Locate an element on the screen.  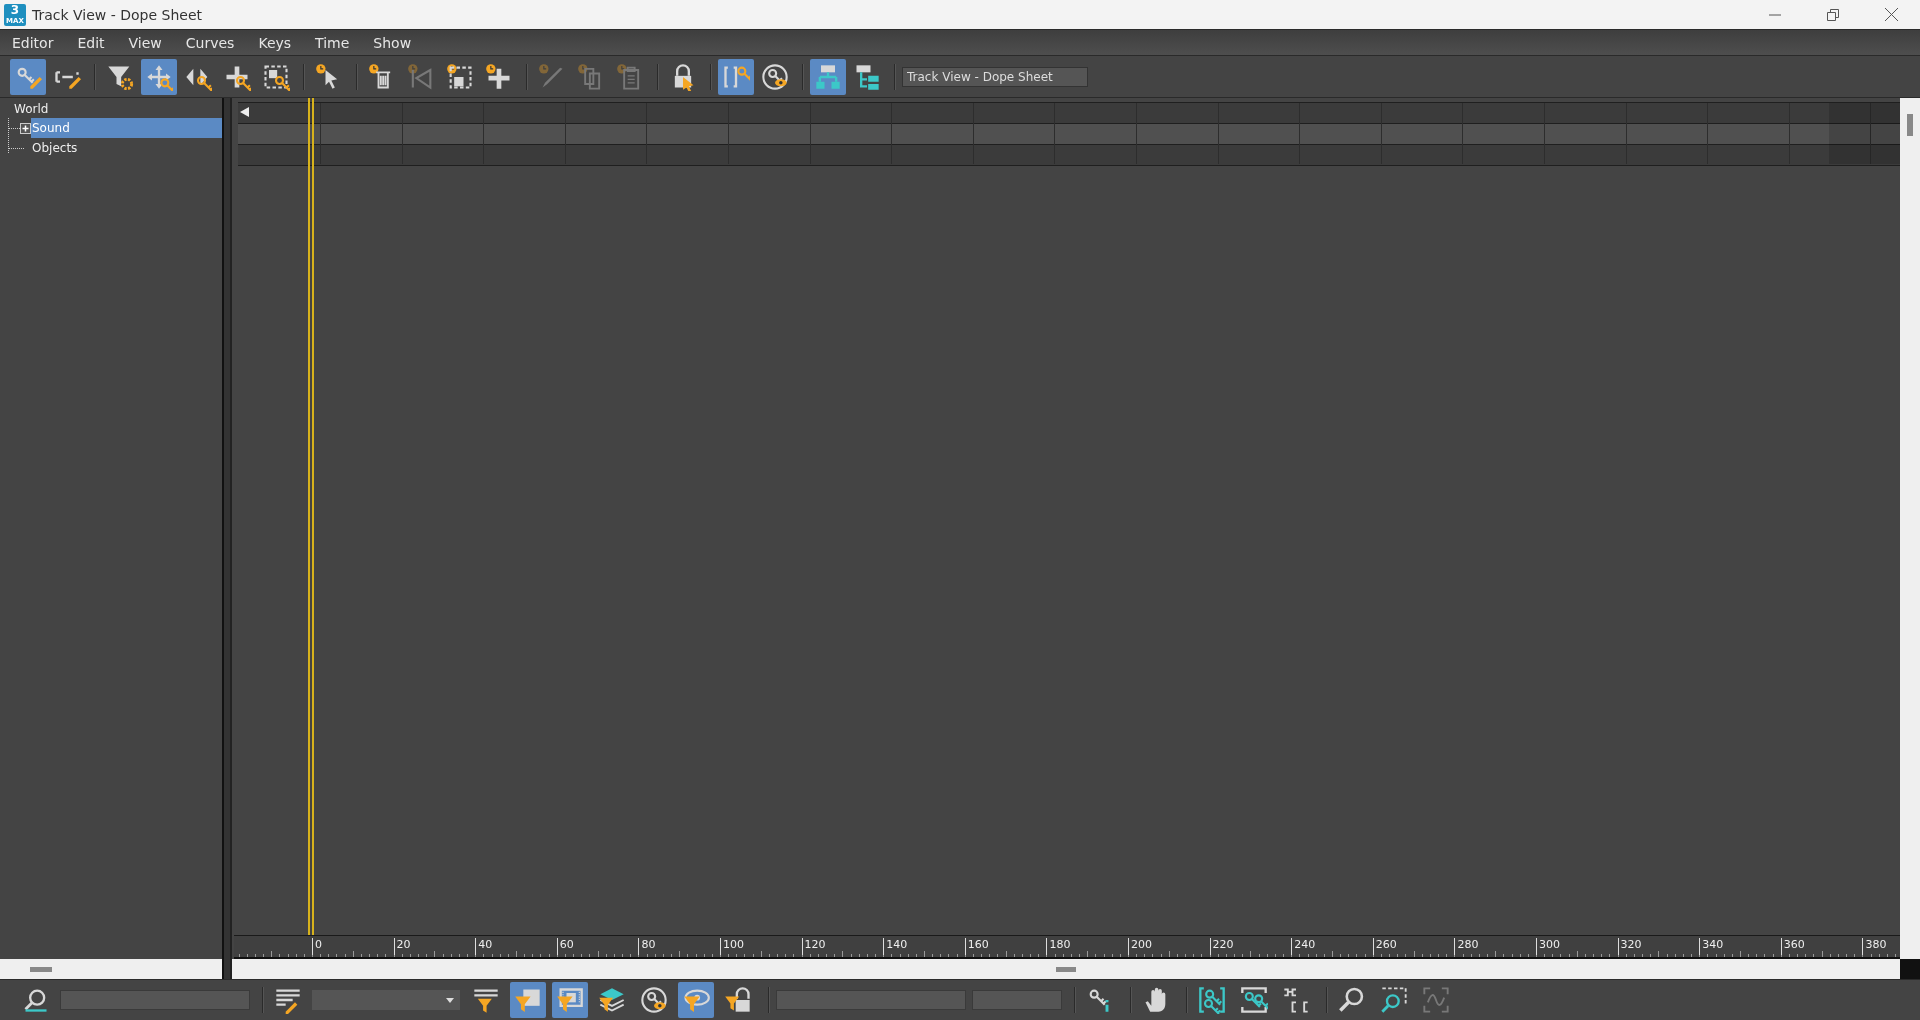
ruler-label: 200 is located at coordinates (1140, 946).